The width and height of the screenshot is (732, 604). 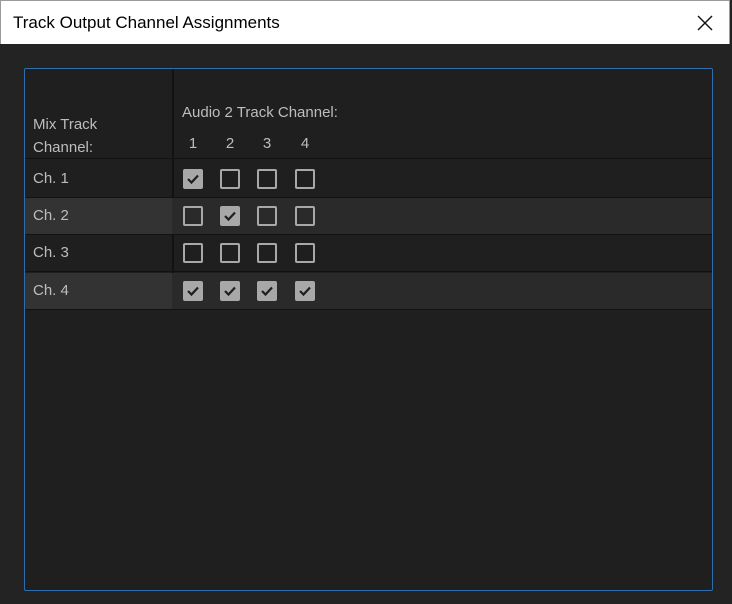 What do you see at coordinates (305, 143) in the screenshot?
I see `column-number-4: 4` at bounding box center [305, 143].